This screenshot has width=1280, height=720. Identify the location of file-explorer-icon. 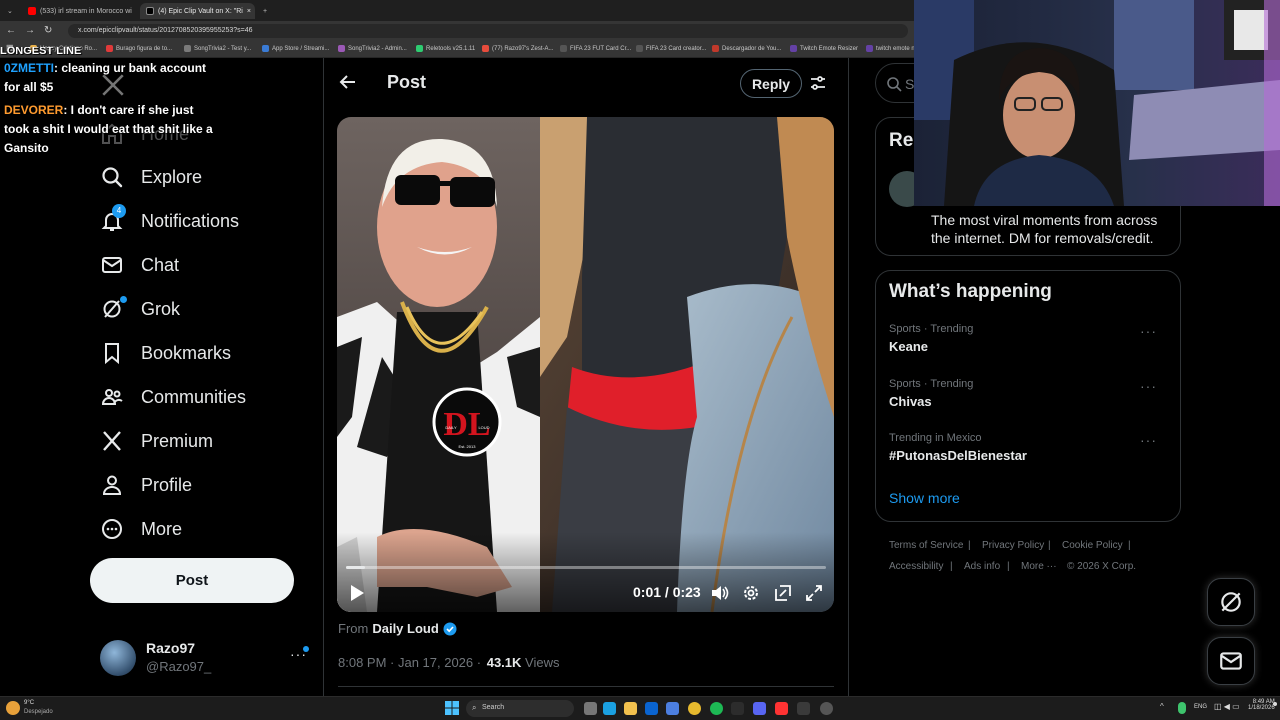
(630, 708).